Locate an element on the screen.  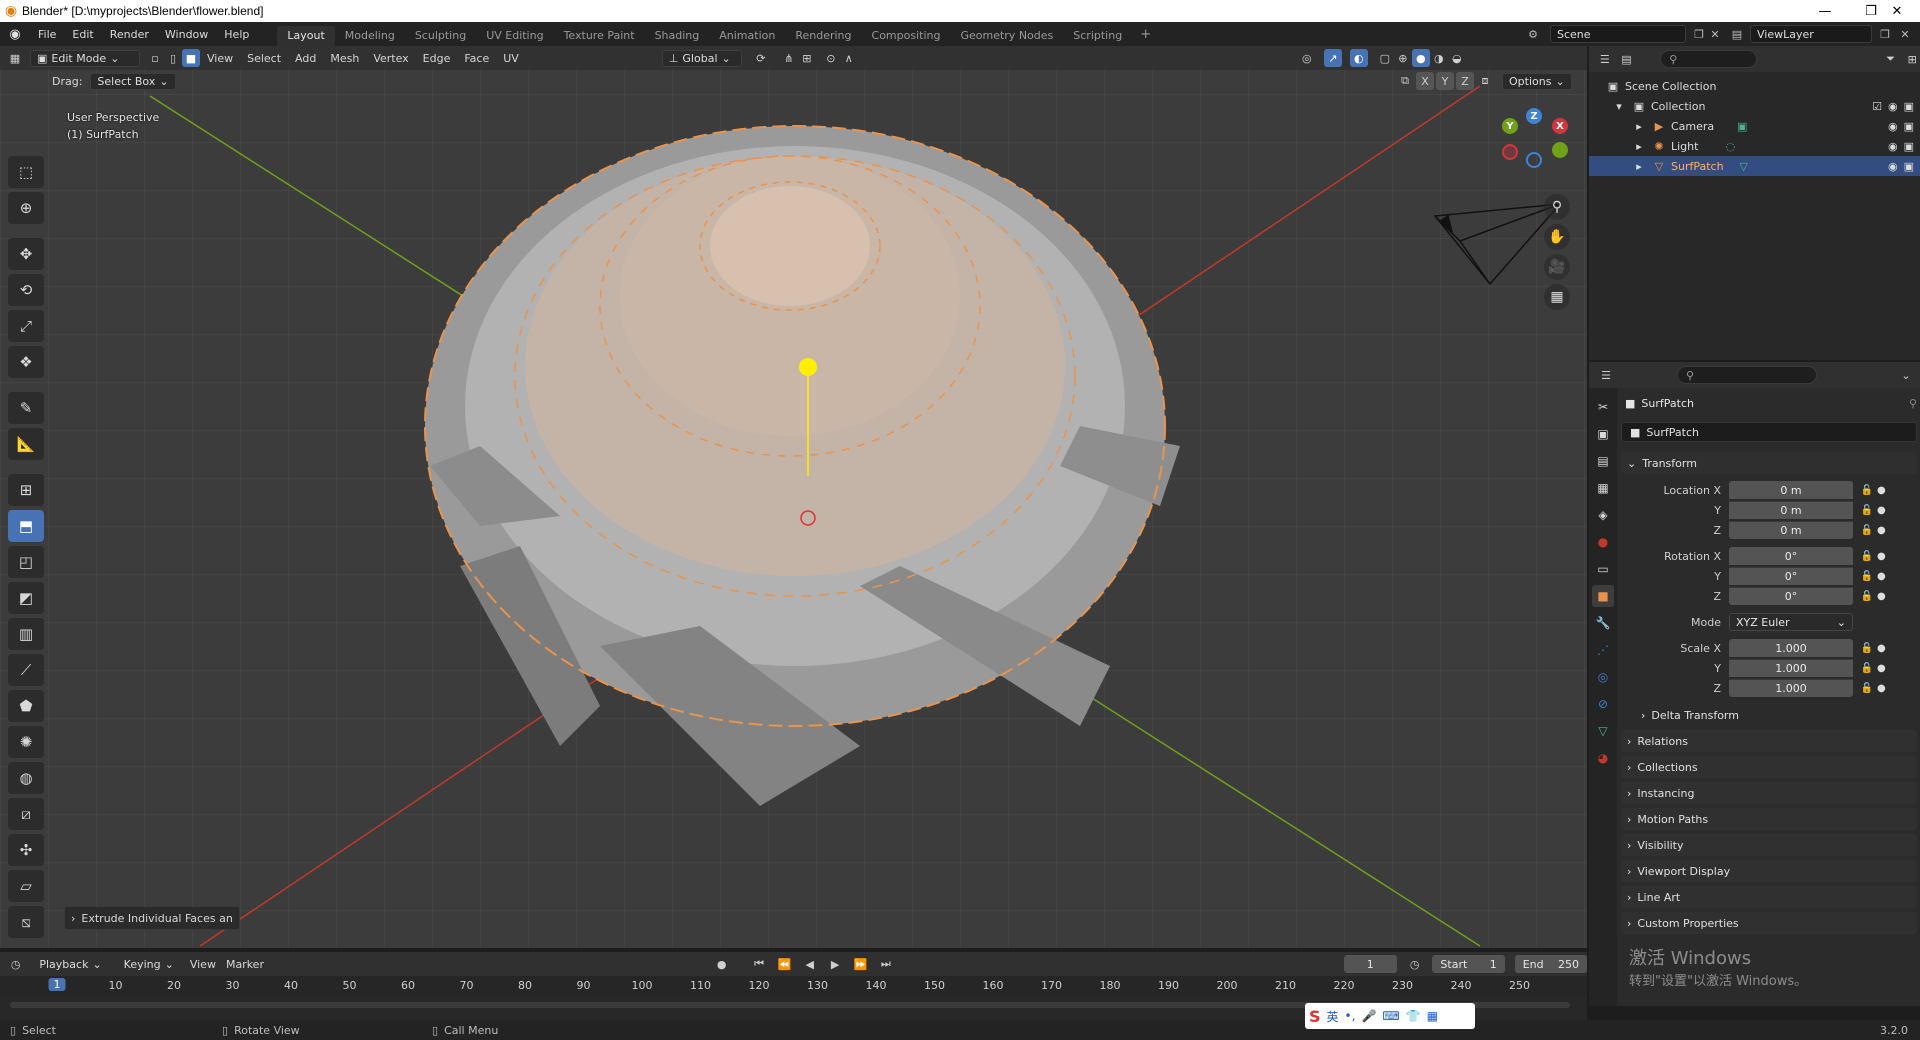
toolbox-icon: ▦ is located at coordinates (1432, 1016).